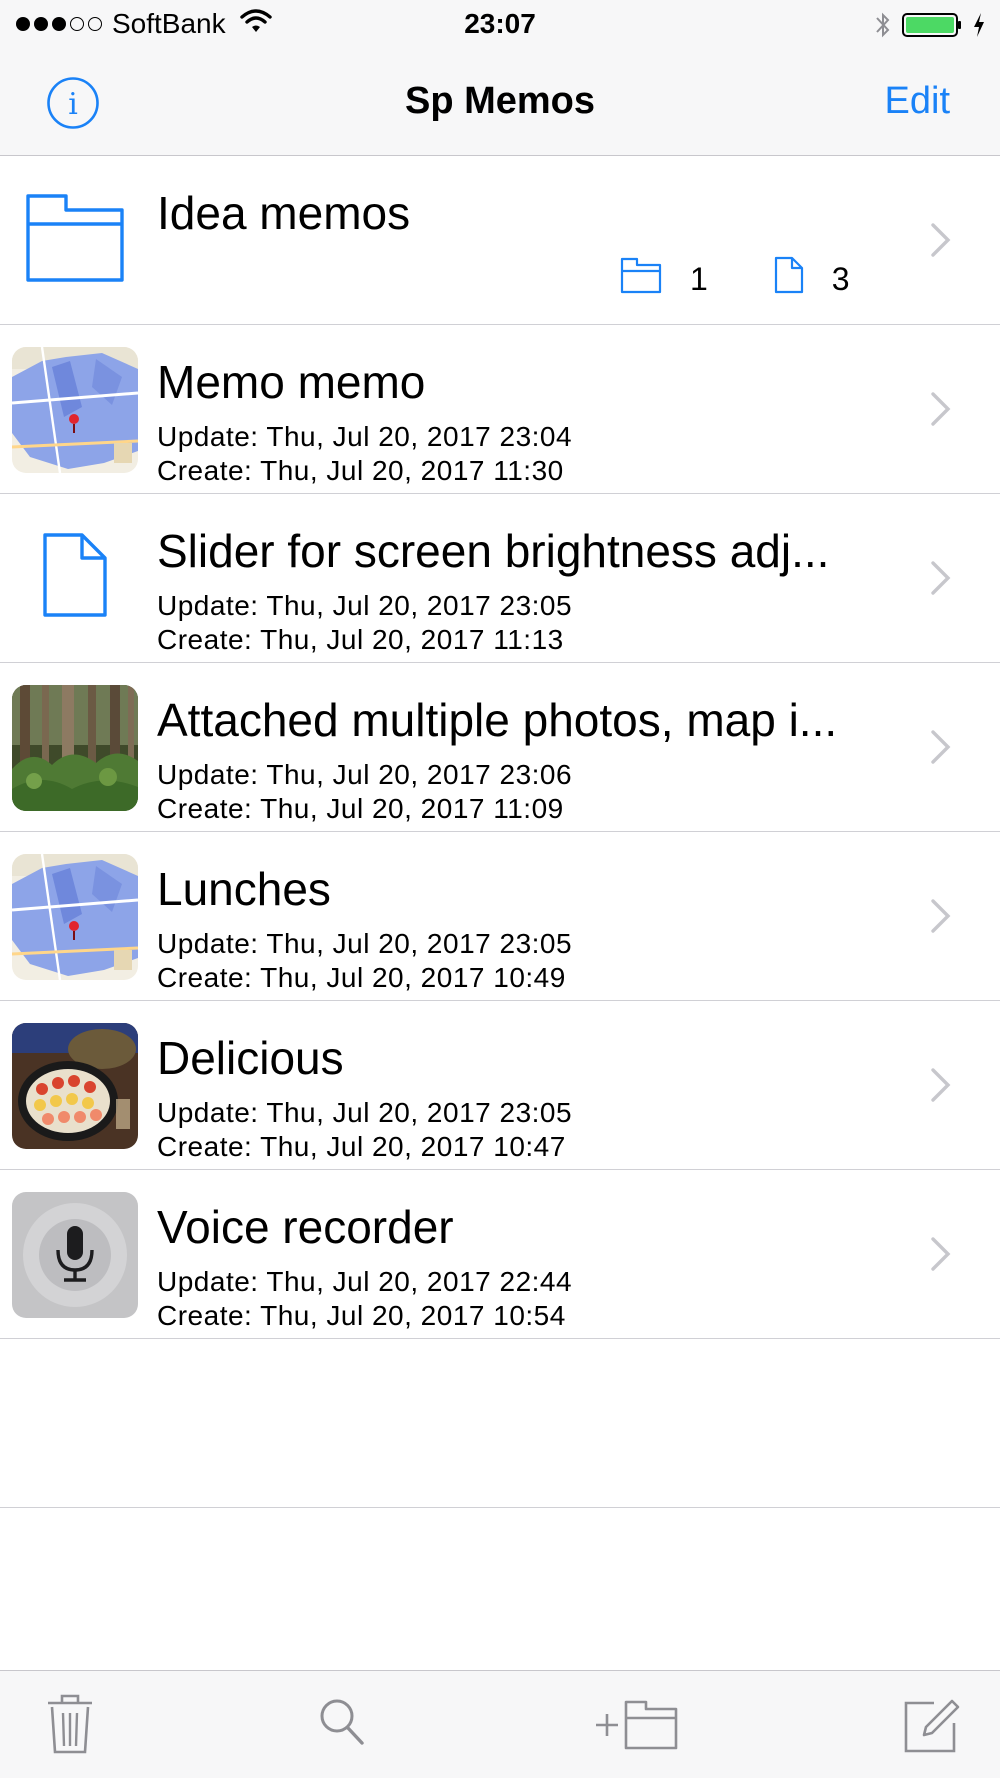 This screenshot has height=1778, width=1000. Describe the element at coordinates (75, 577) in the screenshot. I see `document-icon` at that location.